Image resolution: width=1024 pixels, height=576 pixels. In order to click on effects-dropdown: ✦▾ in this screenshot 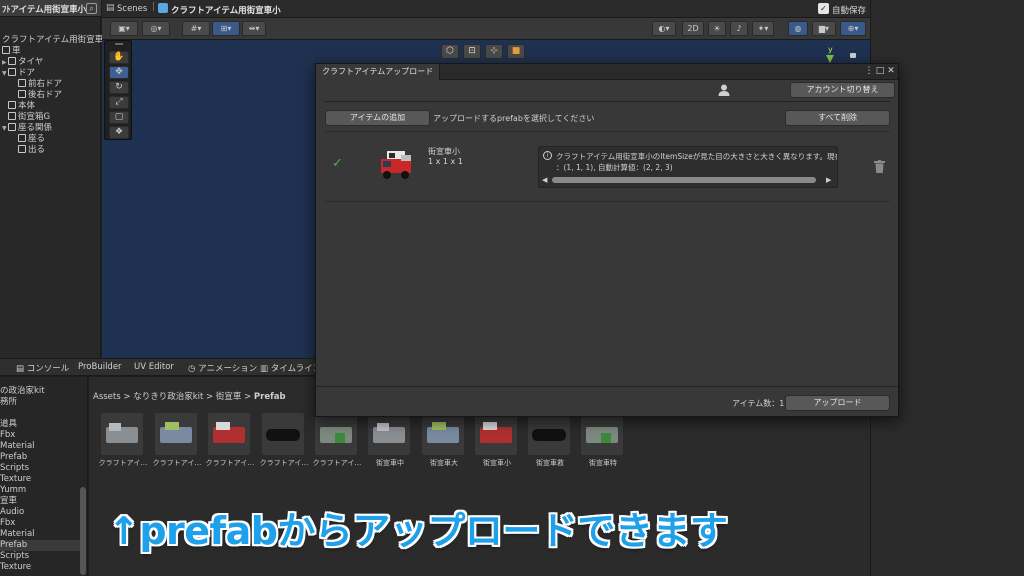, I will do `click(763, 28)`.